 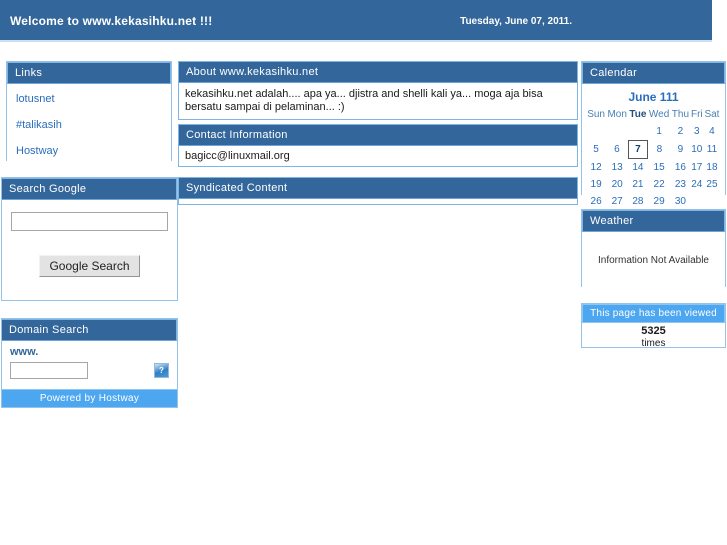 I want to click on calendar-weekday-mon: Mon, so click(x=617, y=114).